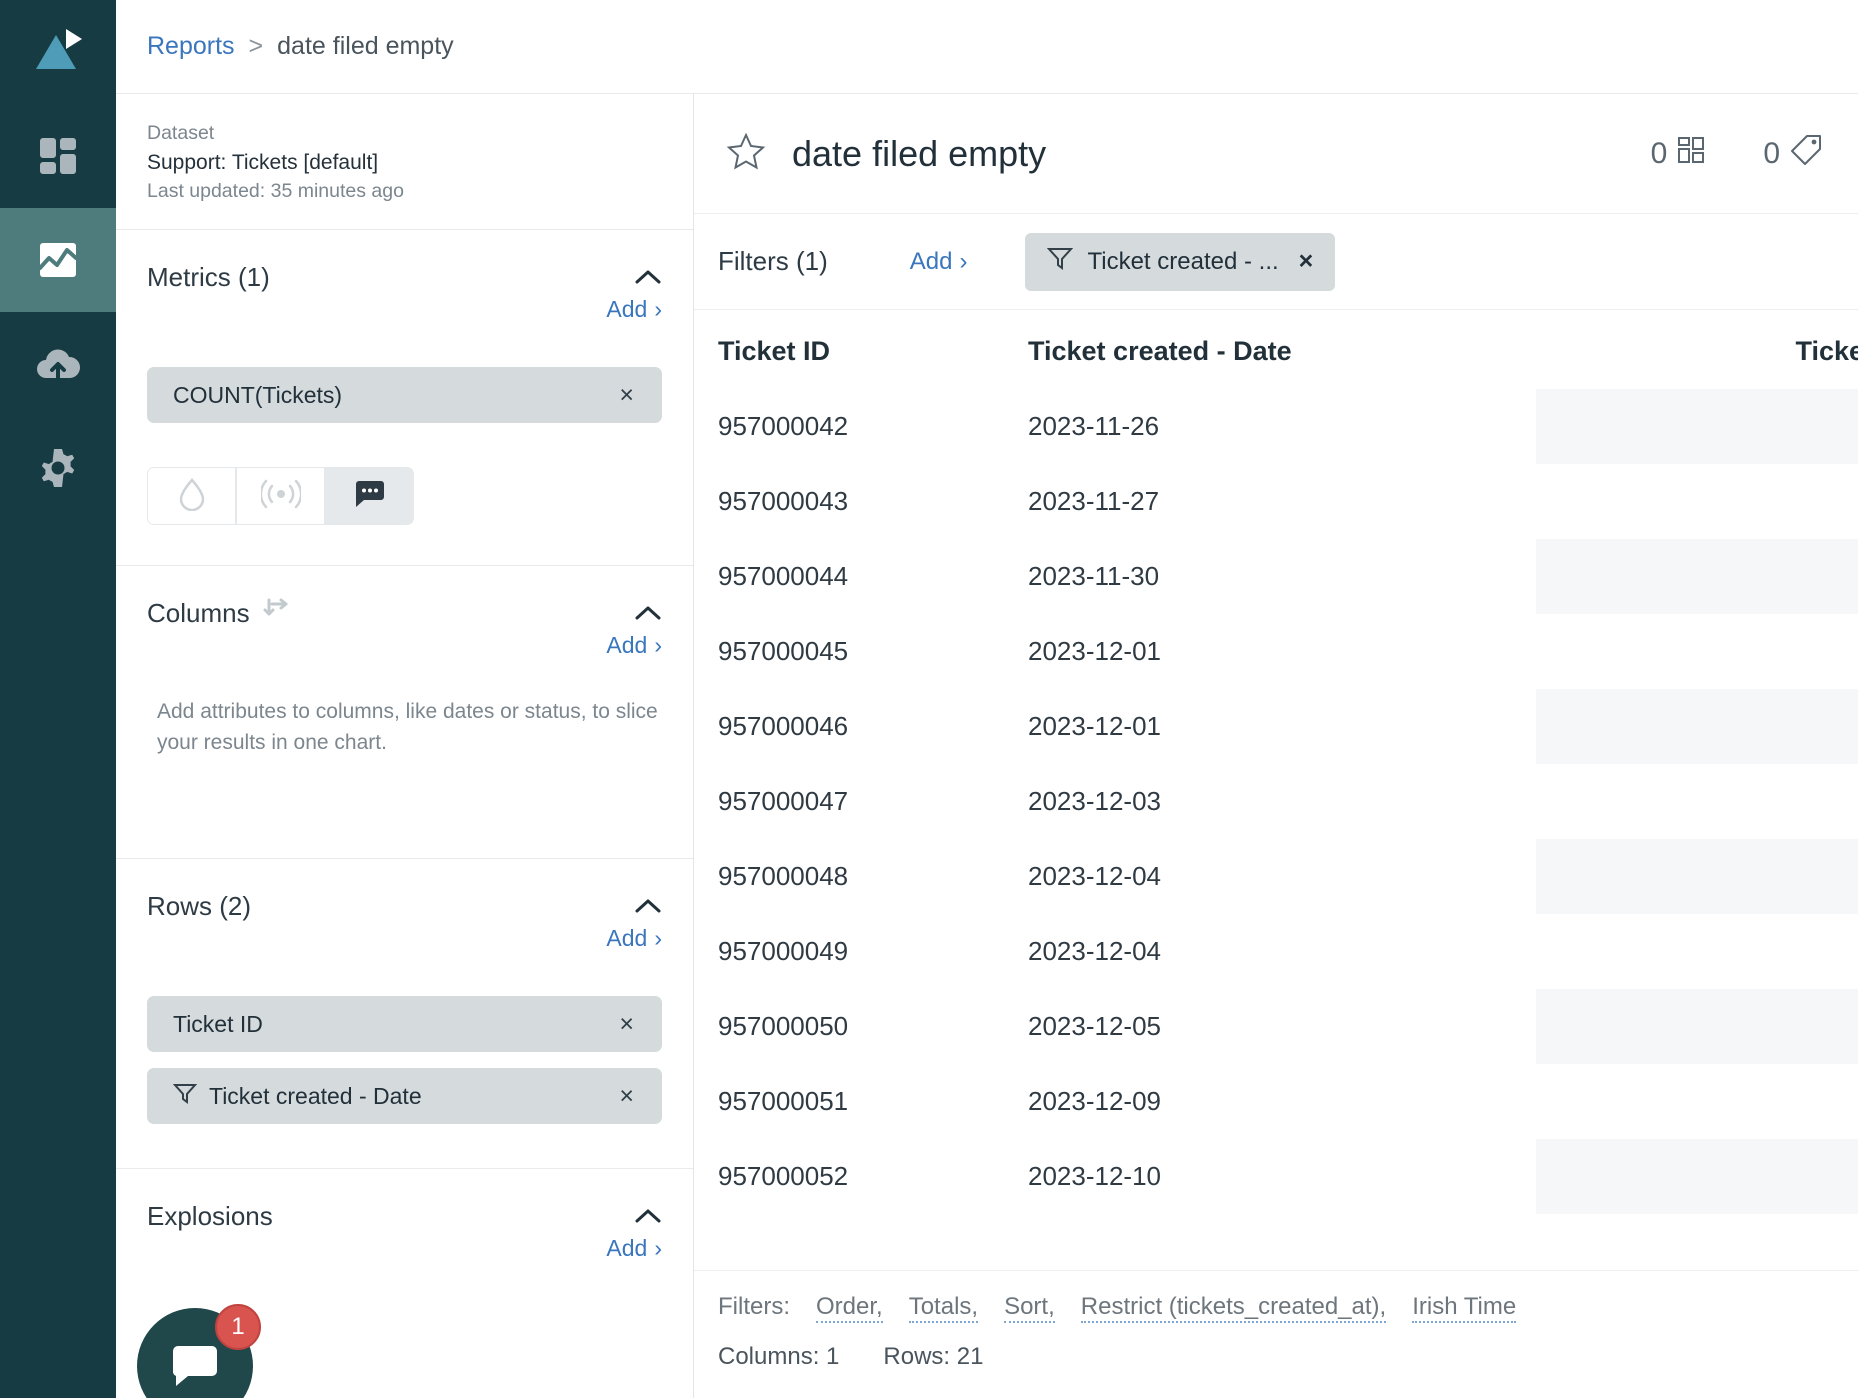 This screenshot has width=1858, height=1398. What do you see at coordinates (783, 876) in the screenshot?
I see `cell-ticket-id: 957000048` at bounding box center [783, 876].